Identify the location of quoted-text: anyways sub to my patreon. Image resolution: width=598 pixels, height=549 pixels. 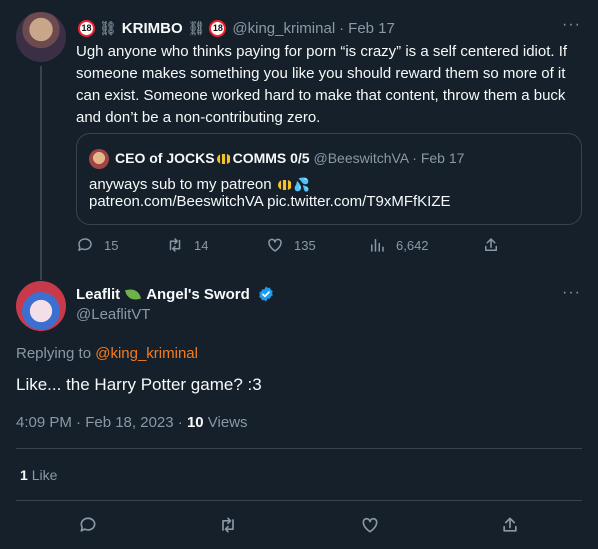
(180, 184).